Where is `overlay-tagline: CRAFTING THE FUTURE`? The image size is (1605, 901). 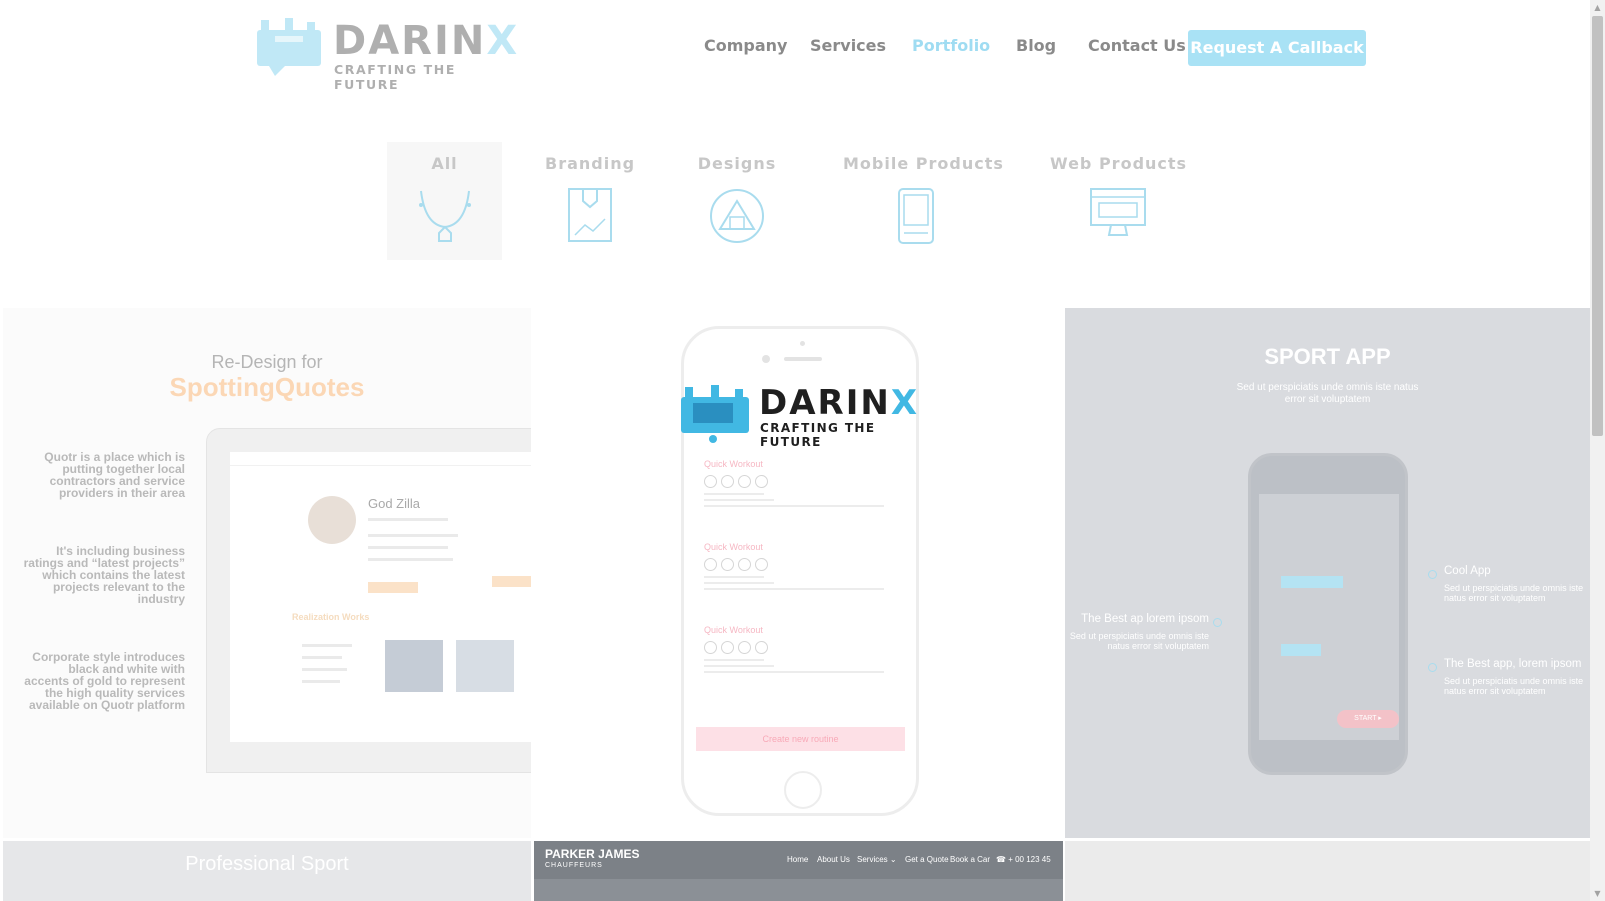
overlay-tagline: CRAFTING THE FUTURE is located at coordinates (818, 435).